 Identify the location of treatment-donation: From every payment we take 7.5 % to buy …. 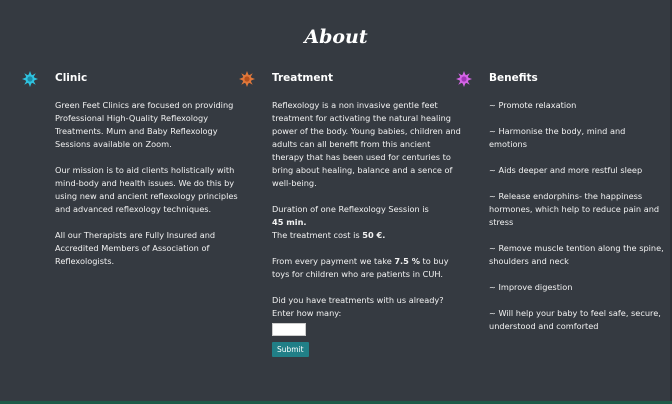
(367, 268).